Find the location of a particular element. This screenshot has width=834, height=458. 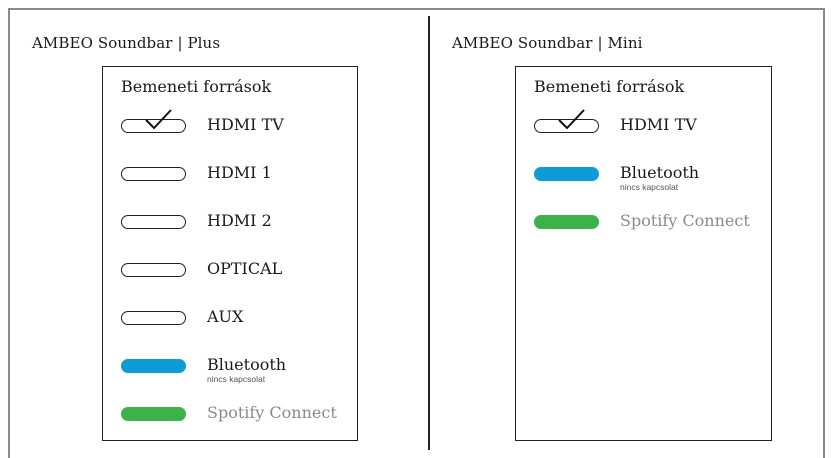

source-label: OPTICAL is located at coordinates (245, 268).